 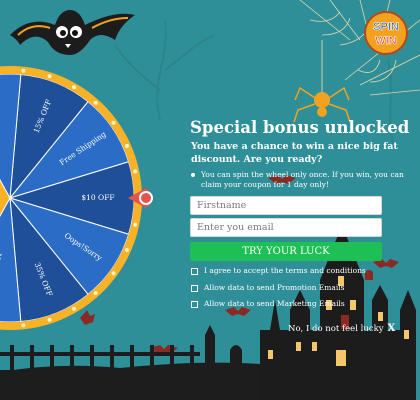 What do you see at coordinates (274, 303) in the screenshot?
I see `marketing-checkbox-label: Allow data to send Marketing Emails` at bounding box center [274, 303].